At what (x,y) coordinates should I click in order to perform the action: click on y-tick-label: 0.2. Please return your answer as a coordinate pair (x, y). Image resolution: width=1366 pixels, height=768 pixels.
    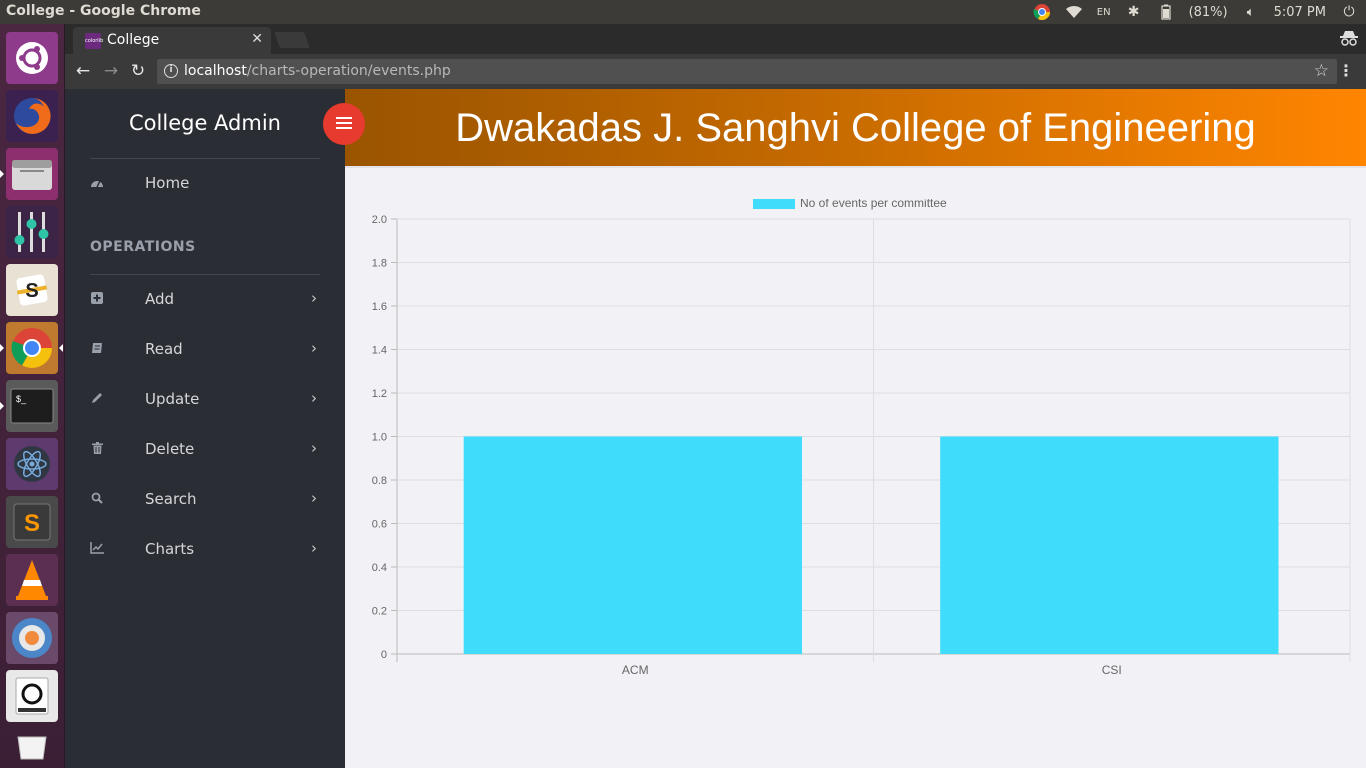
    Looking at the image, I should click on (379, 612).